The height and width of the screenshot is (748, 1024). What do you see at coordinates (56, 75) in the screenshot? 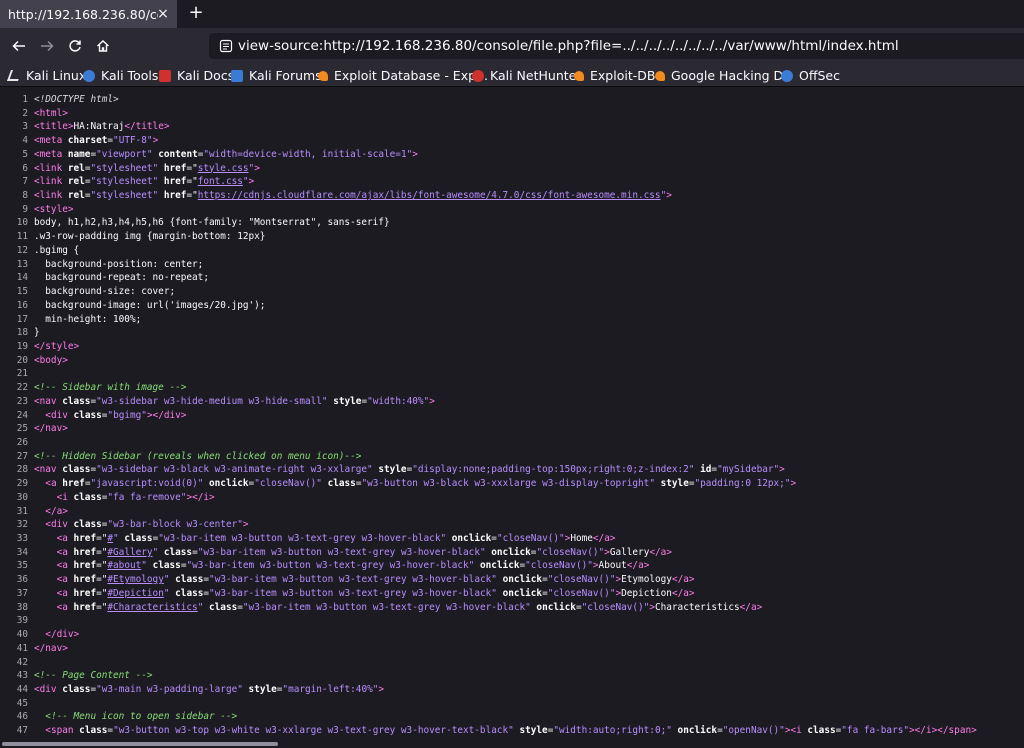
I see `bookmark-label: Kali Linux` at bounding box center [56, 75].